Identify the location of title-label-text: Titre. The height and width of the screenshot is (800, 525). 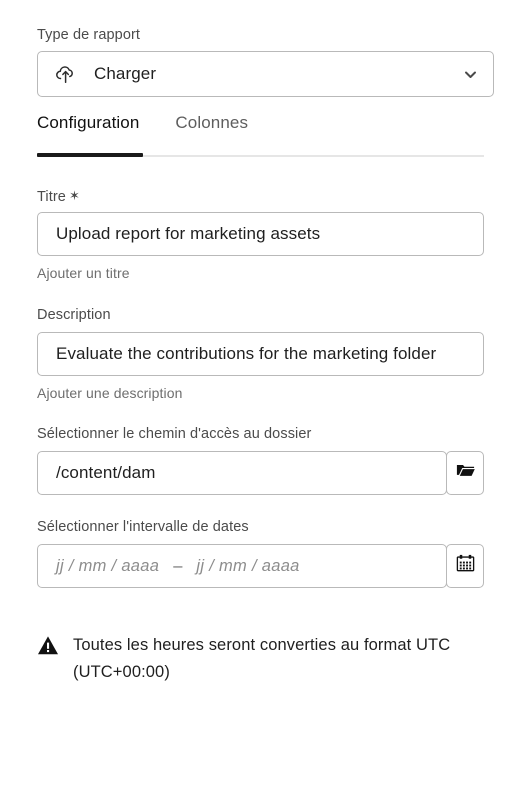
(51, 197).